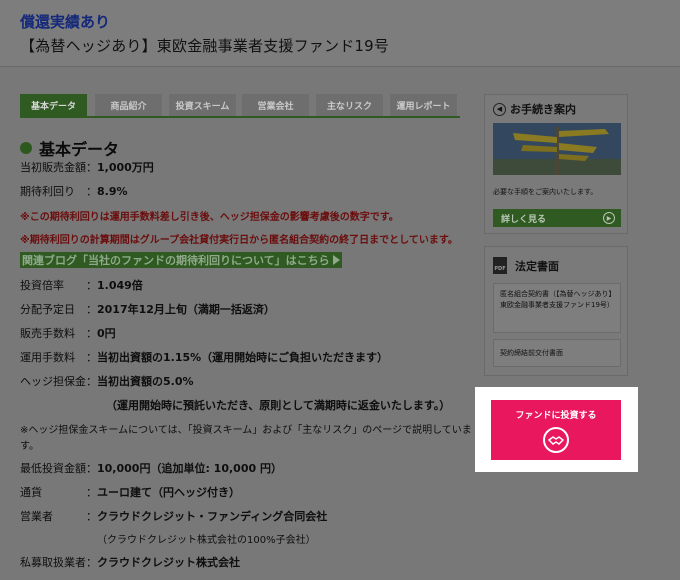 This screenshot has height=580, width=680. I want to click on operator-value: クラウドクレジット・ファンディング合同会社, so click(212, 516).